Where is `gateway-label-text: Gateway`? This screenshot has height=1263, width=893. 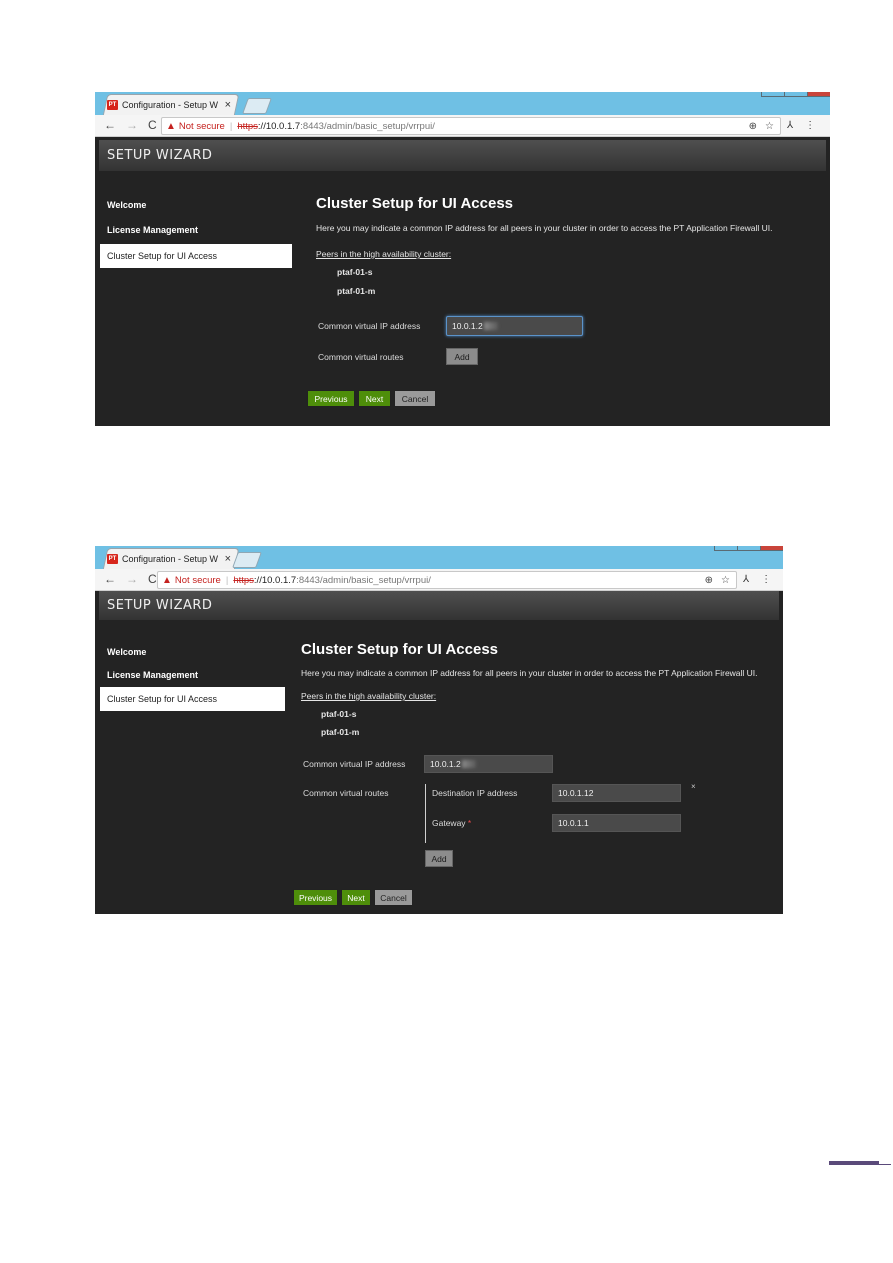 gateway-label-text: Gateway is located at coordinates (449, 823).